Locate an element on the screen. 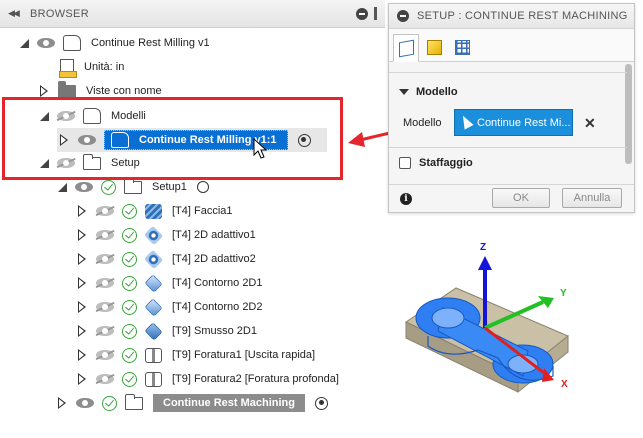 The image size is (643, 438). activate-ring-icon is located at coordinates (202, 187).